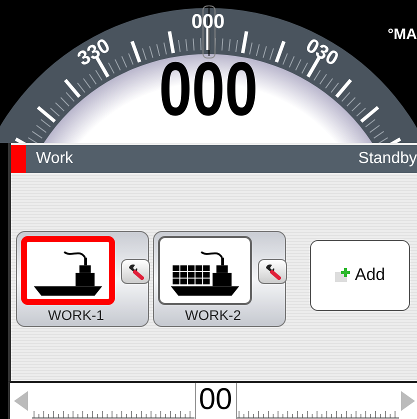 This screenshot has height=419, width=417. I want to click on mode-label: WORK-2, so click(213, 316).